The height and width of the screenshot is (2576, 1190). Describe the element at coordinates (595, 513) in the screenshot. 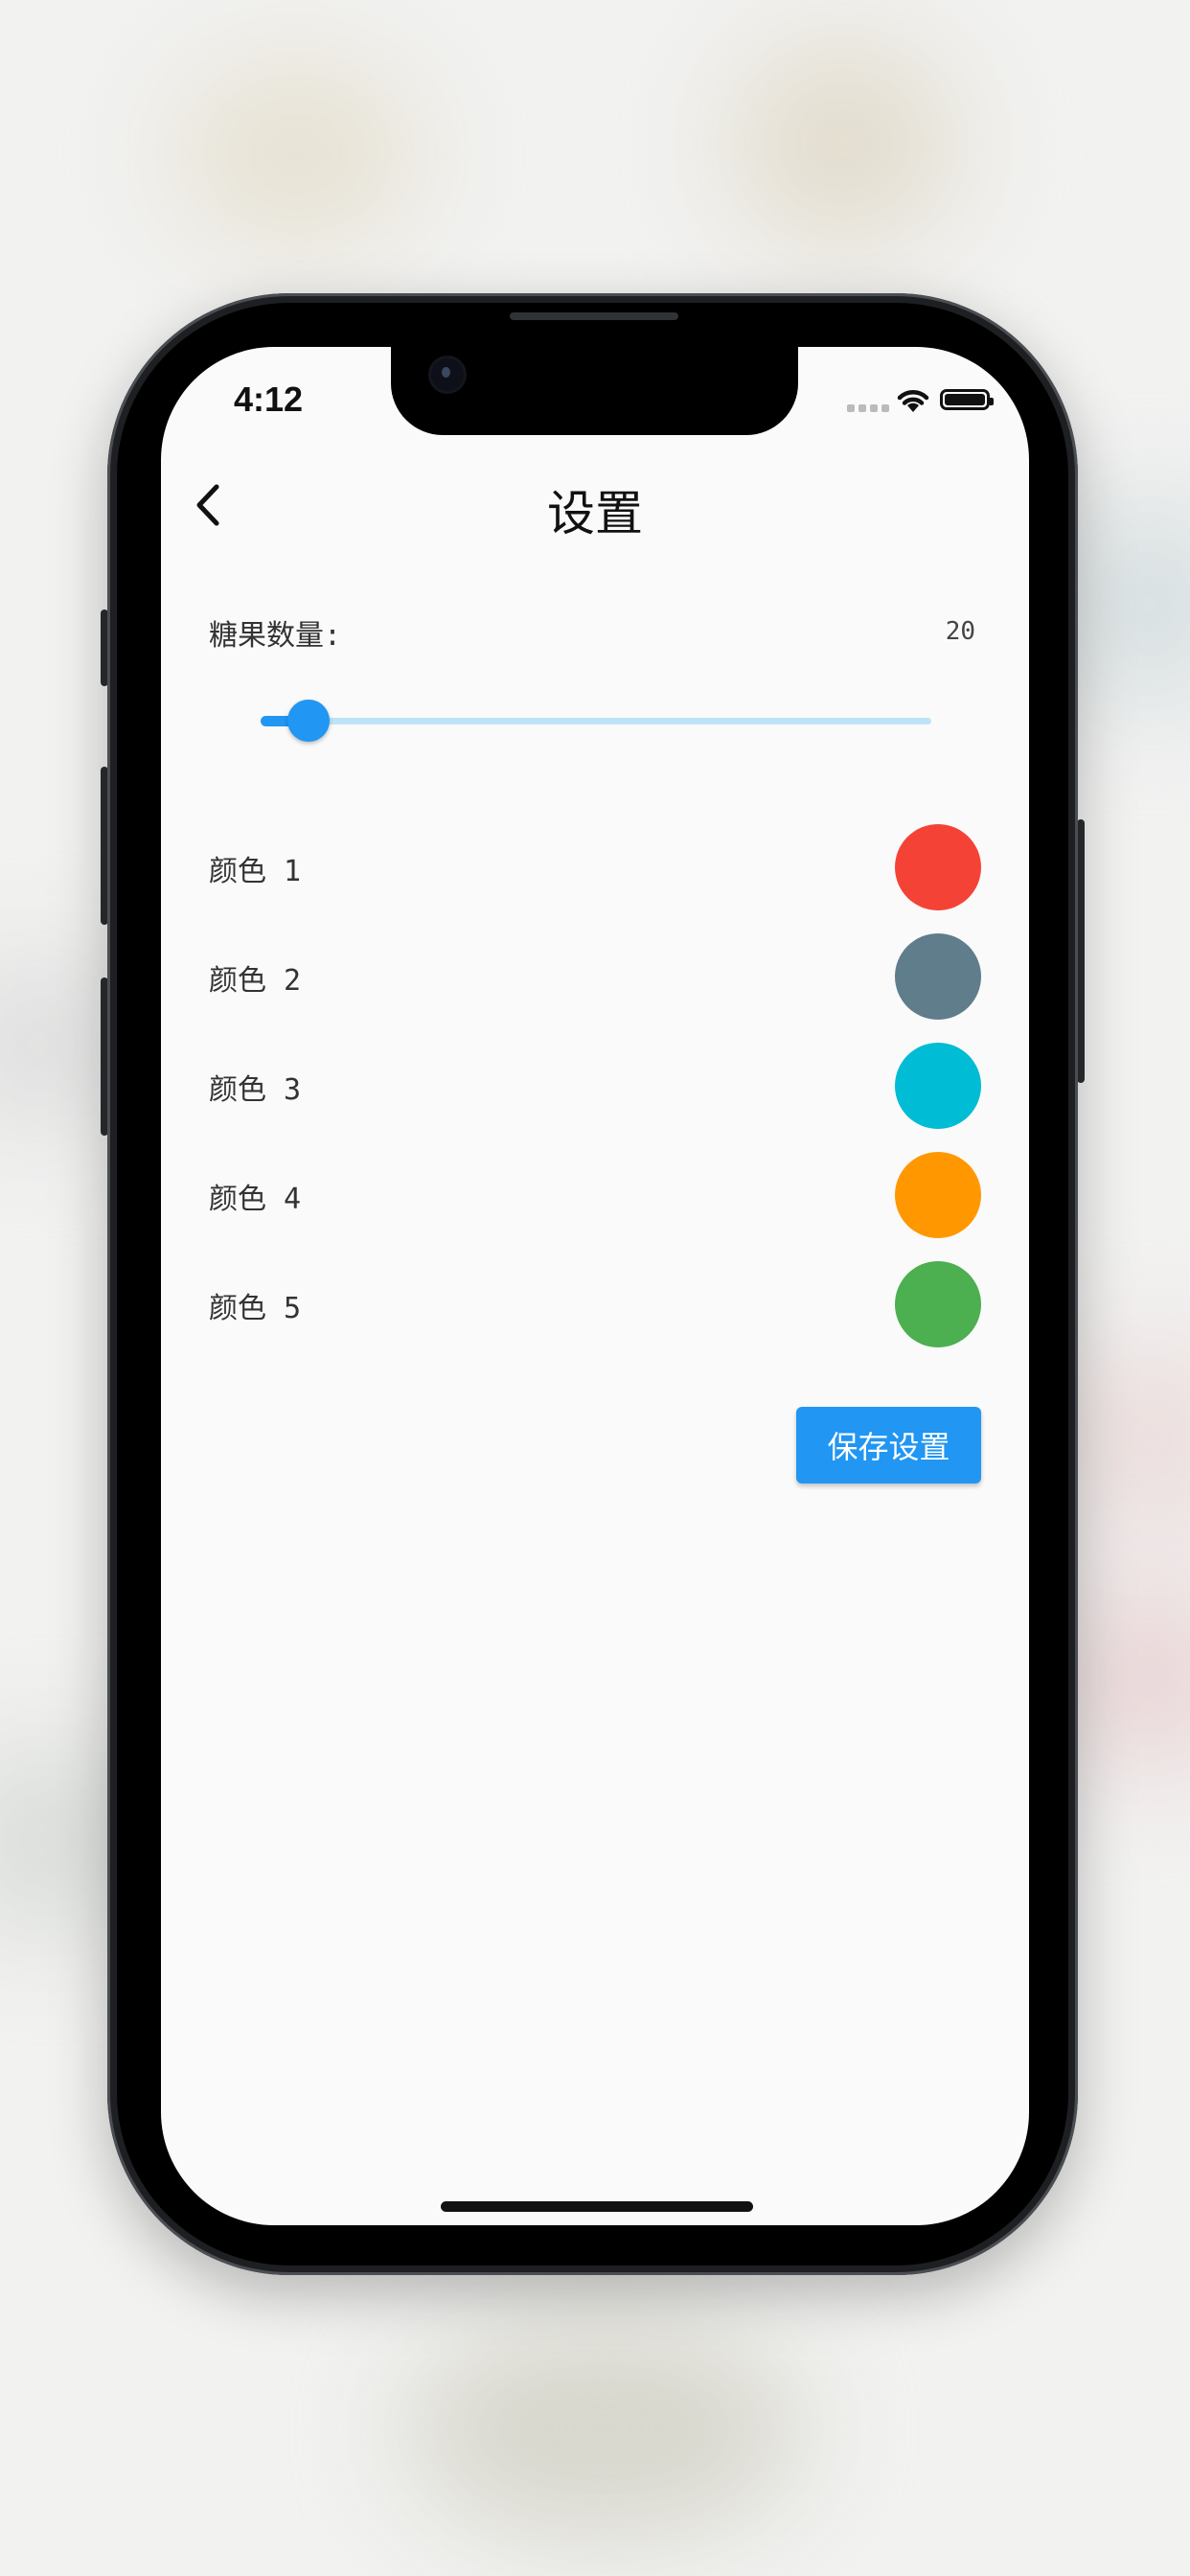

I see `page-title: 设置` at that location.